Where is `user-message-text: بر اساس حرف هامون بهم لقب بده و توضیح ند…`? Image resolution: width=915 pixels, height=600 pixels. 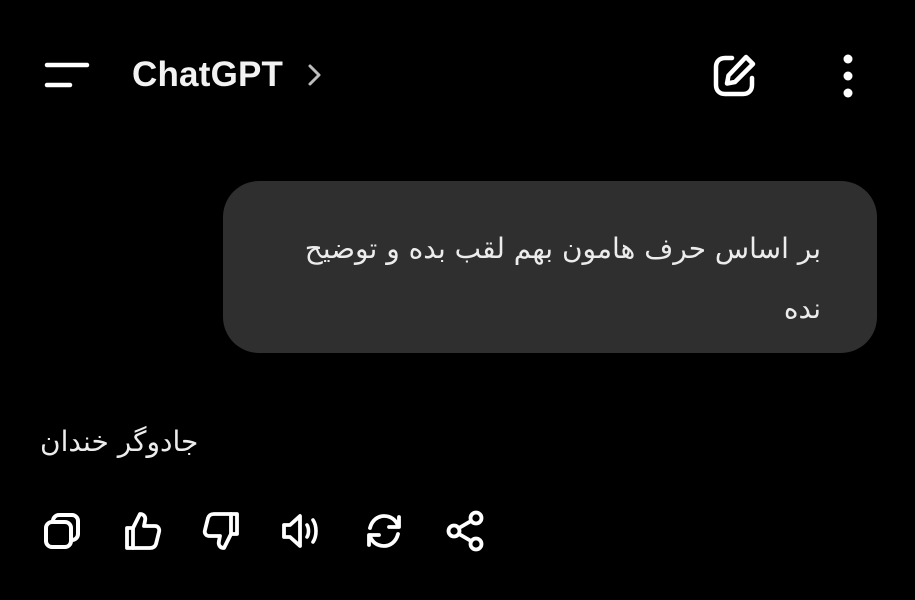
user-message-text: بر اساس حرف هامون بهم لقب بده و توضیح ند… is located at coordinates (562, 278).